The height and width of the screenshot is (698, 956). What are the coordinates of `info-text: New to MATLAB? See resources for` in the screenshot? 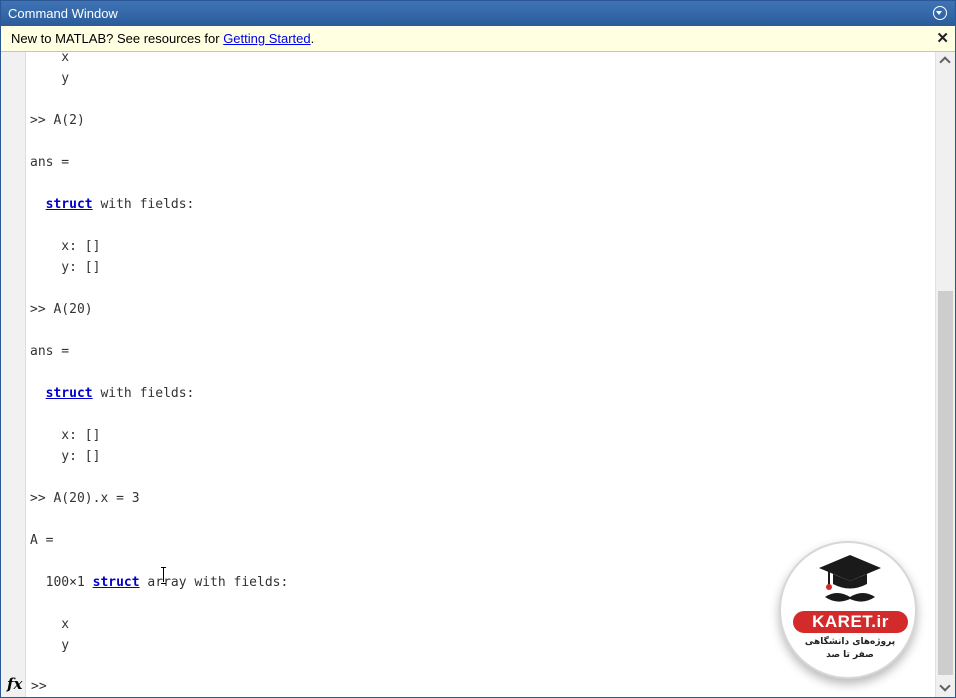 It's located at (117, 38).